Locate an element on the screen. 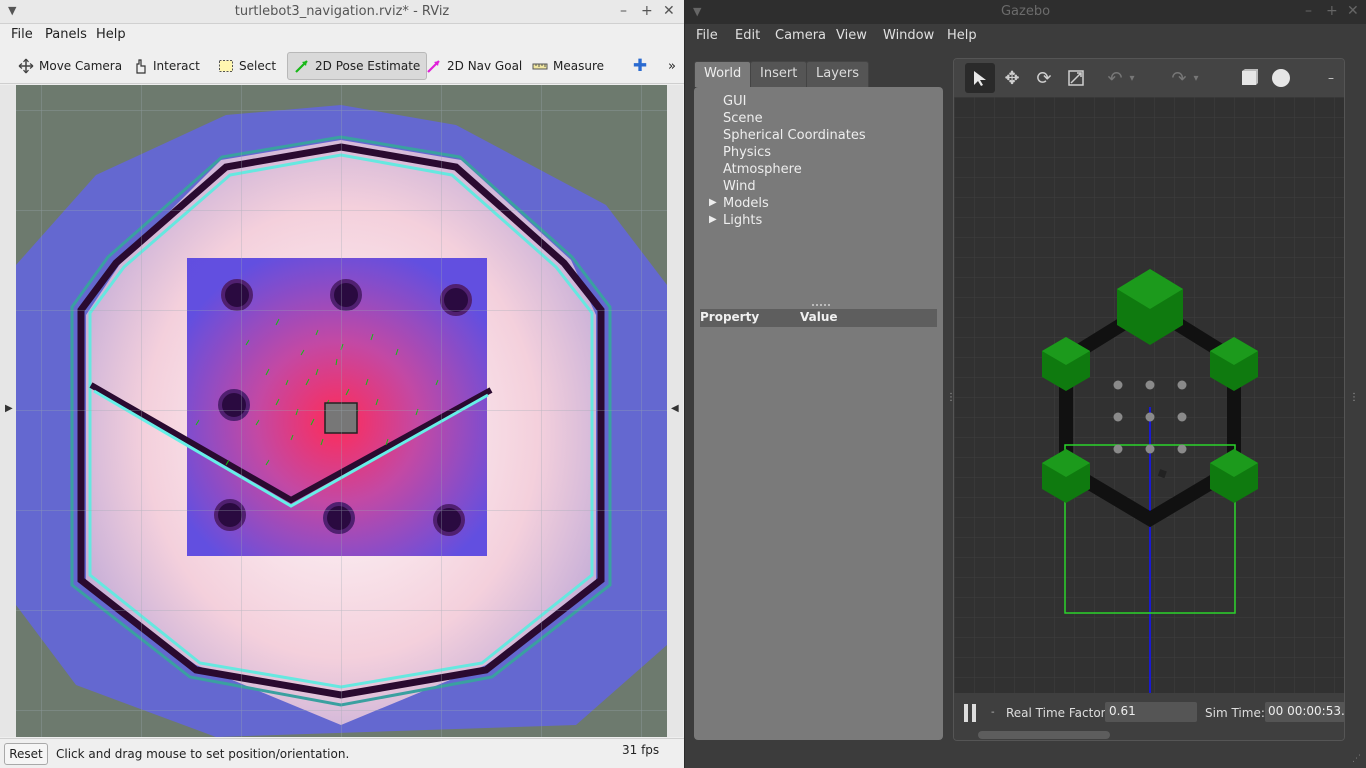  undo-history-icon: ▾ is located at coordinates (1132, 78).